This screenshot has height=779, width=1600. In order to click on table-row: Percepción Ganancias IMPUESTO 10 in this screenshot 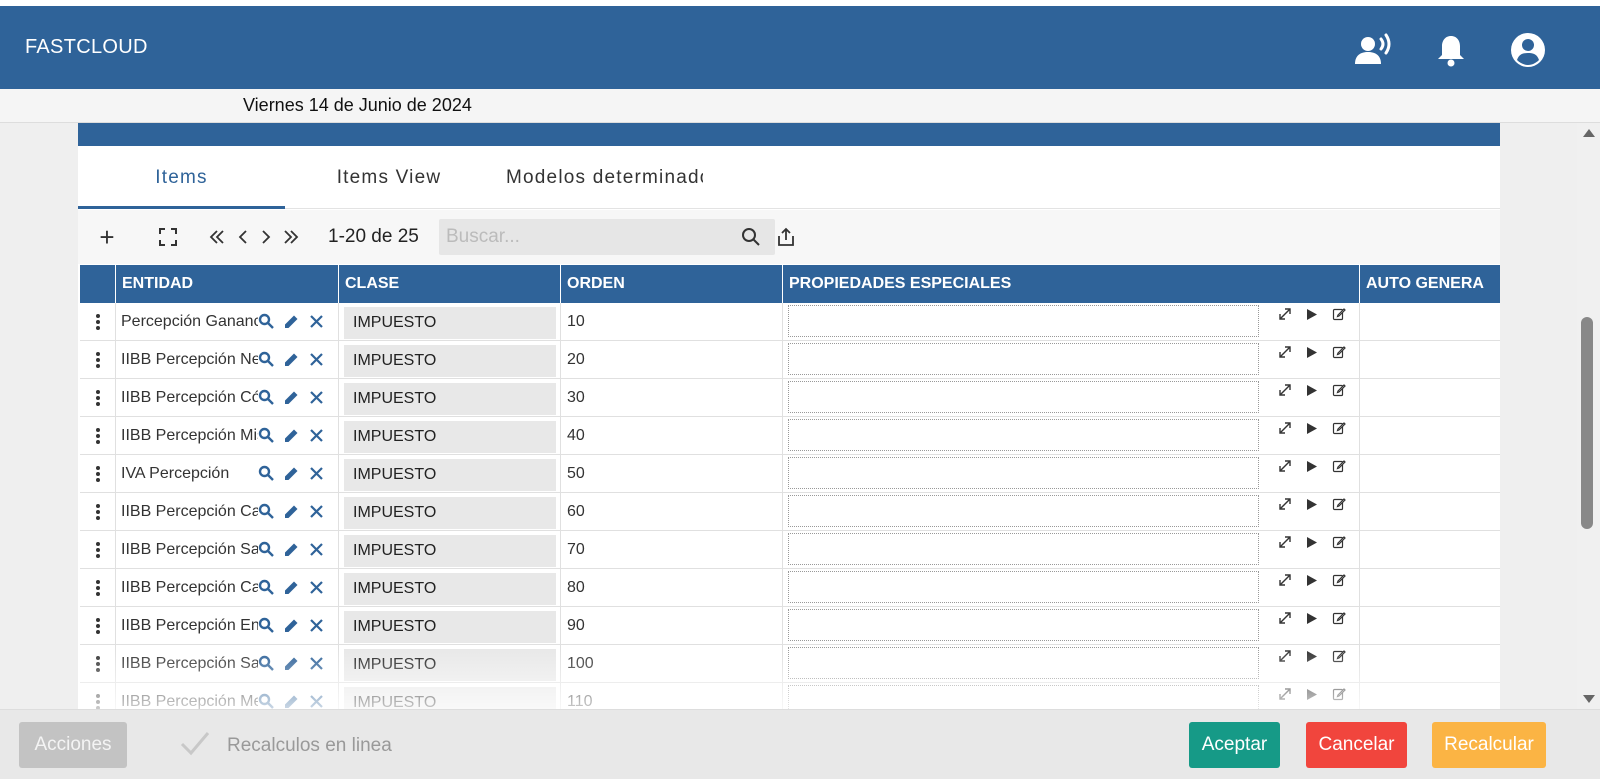, I will do `click(790, 322)`.